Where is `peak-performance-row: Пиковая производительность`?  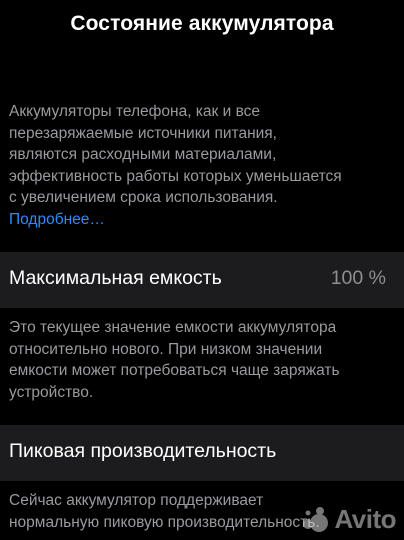 peak-performance-row: Пиковая производительность is located at coordinates (202, 453).